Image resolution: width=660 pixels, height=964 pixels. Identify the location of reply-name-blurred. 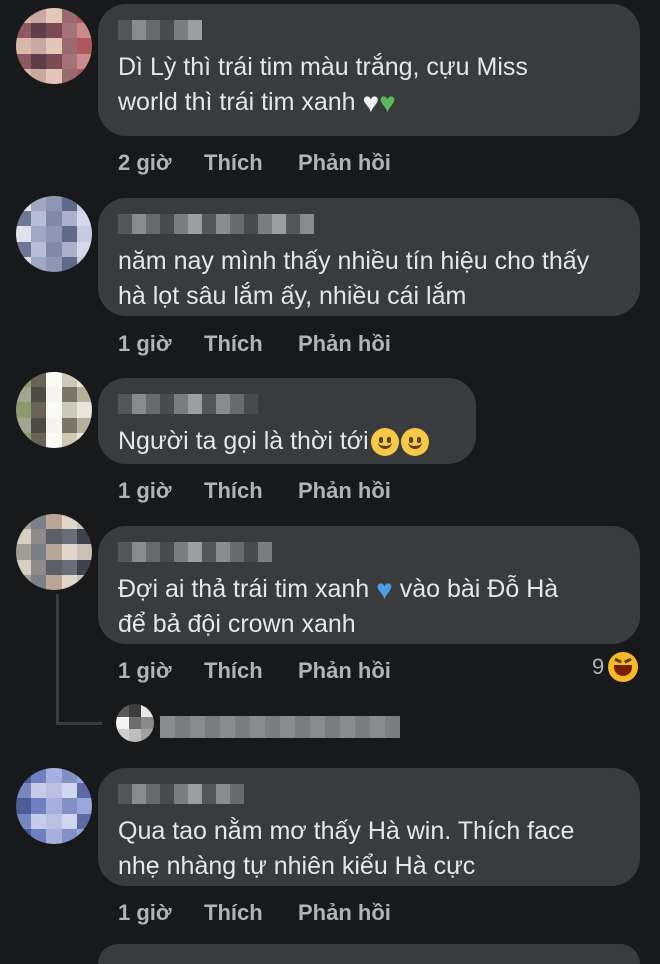
(280, 727).